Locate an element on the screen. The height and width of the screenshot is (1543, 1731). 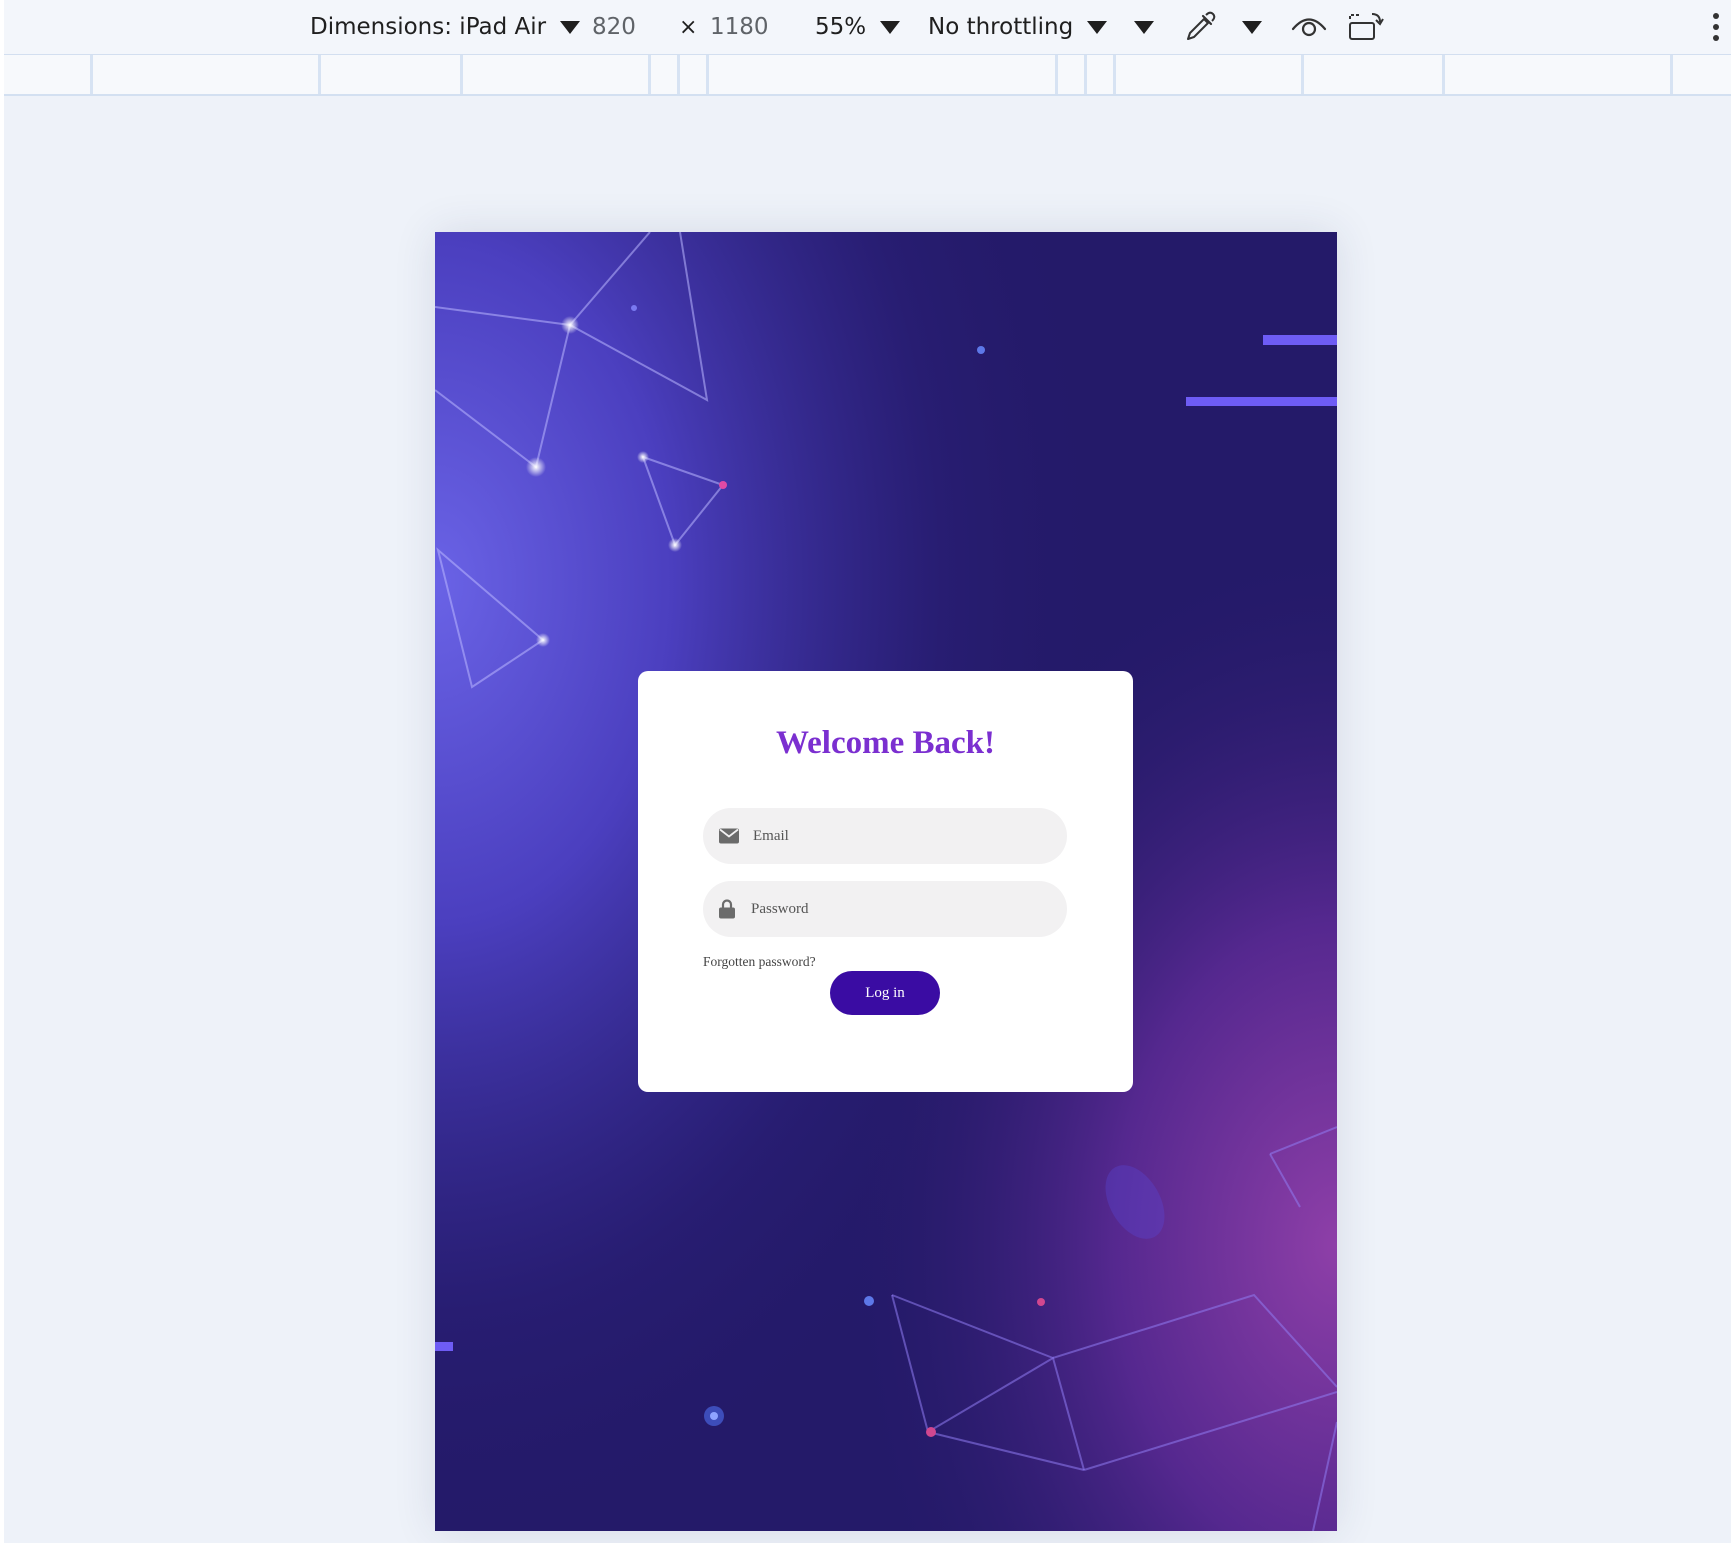
zoom-value: 55% is located at coordinates (841, 27).